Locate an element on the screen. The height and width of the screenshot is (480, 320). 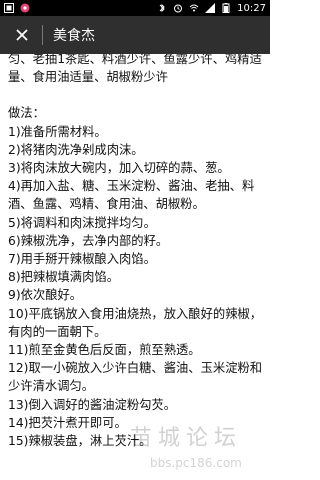
step-line: 14)把芡汁煮开即可。 is located at coordinates (67, 422).